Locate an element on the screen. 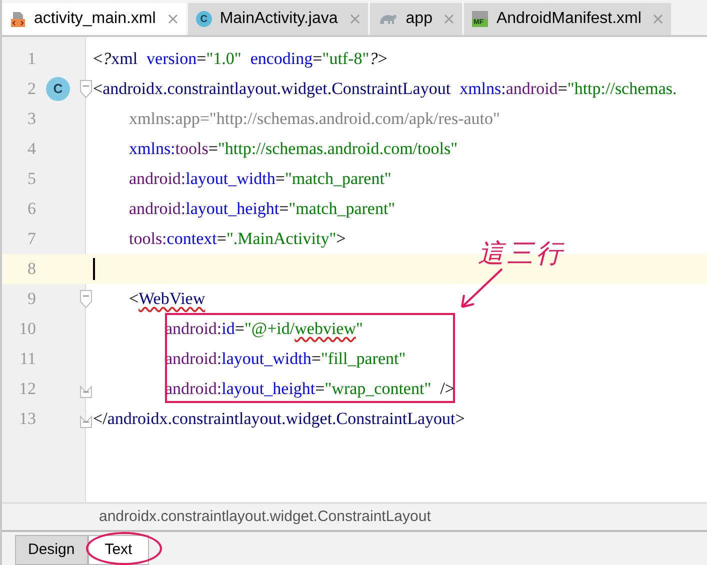  code-token: "http://schemas. is located at coordinates (622, 89).